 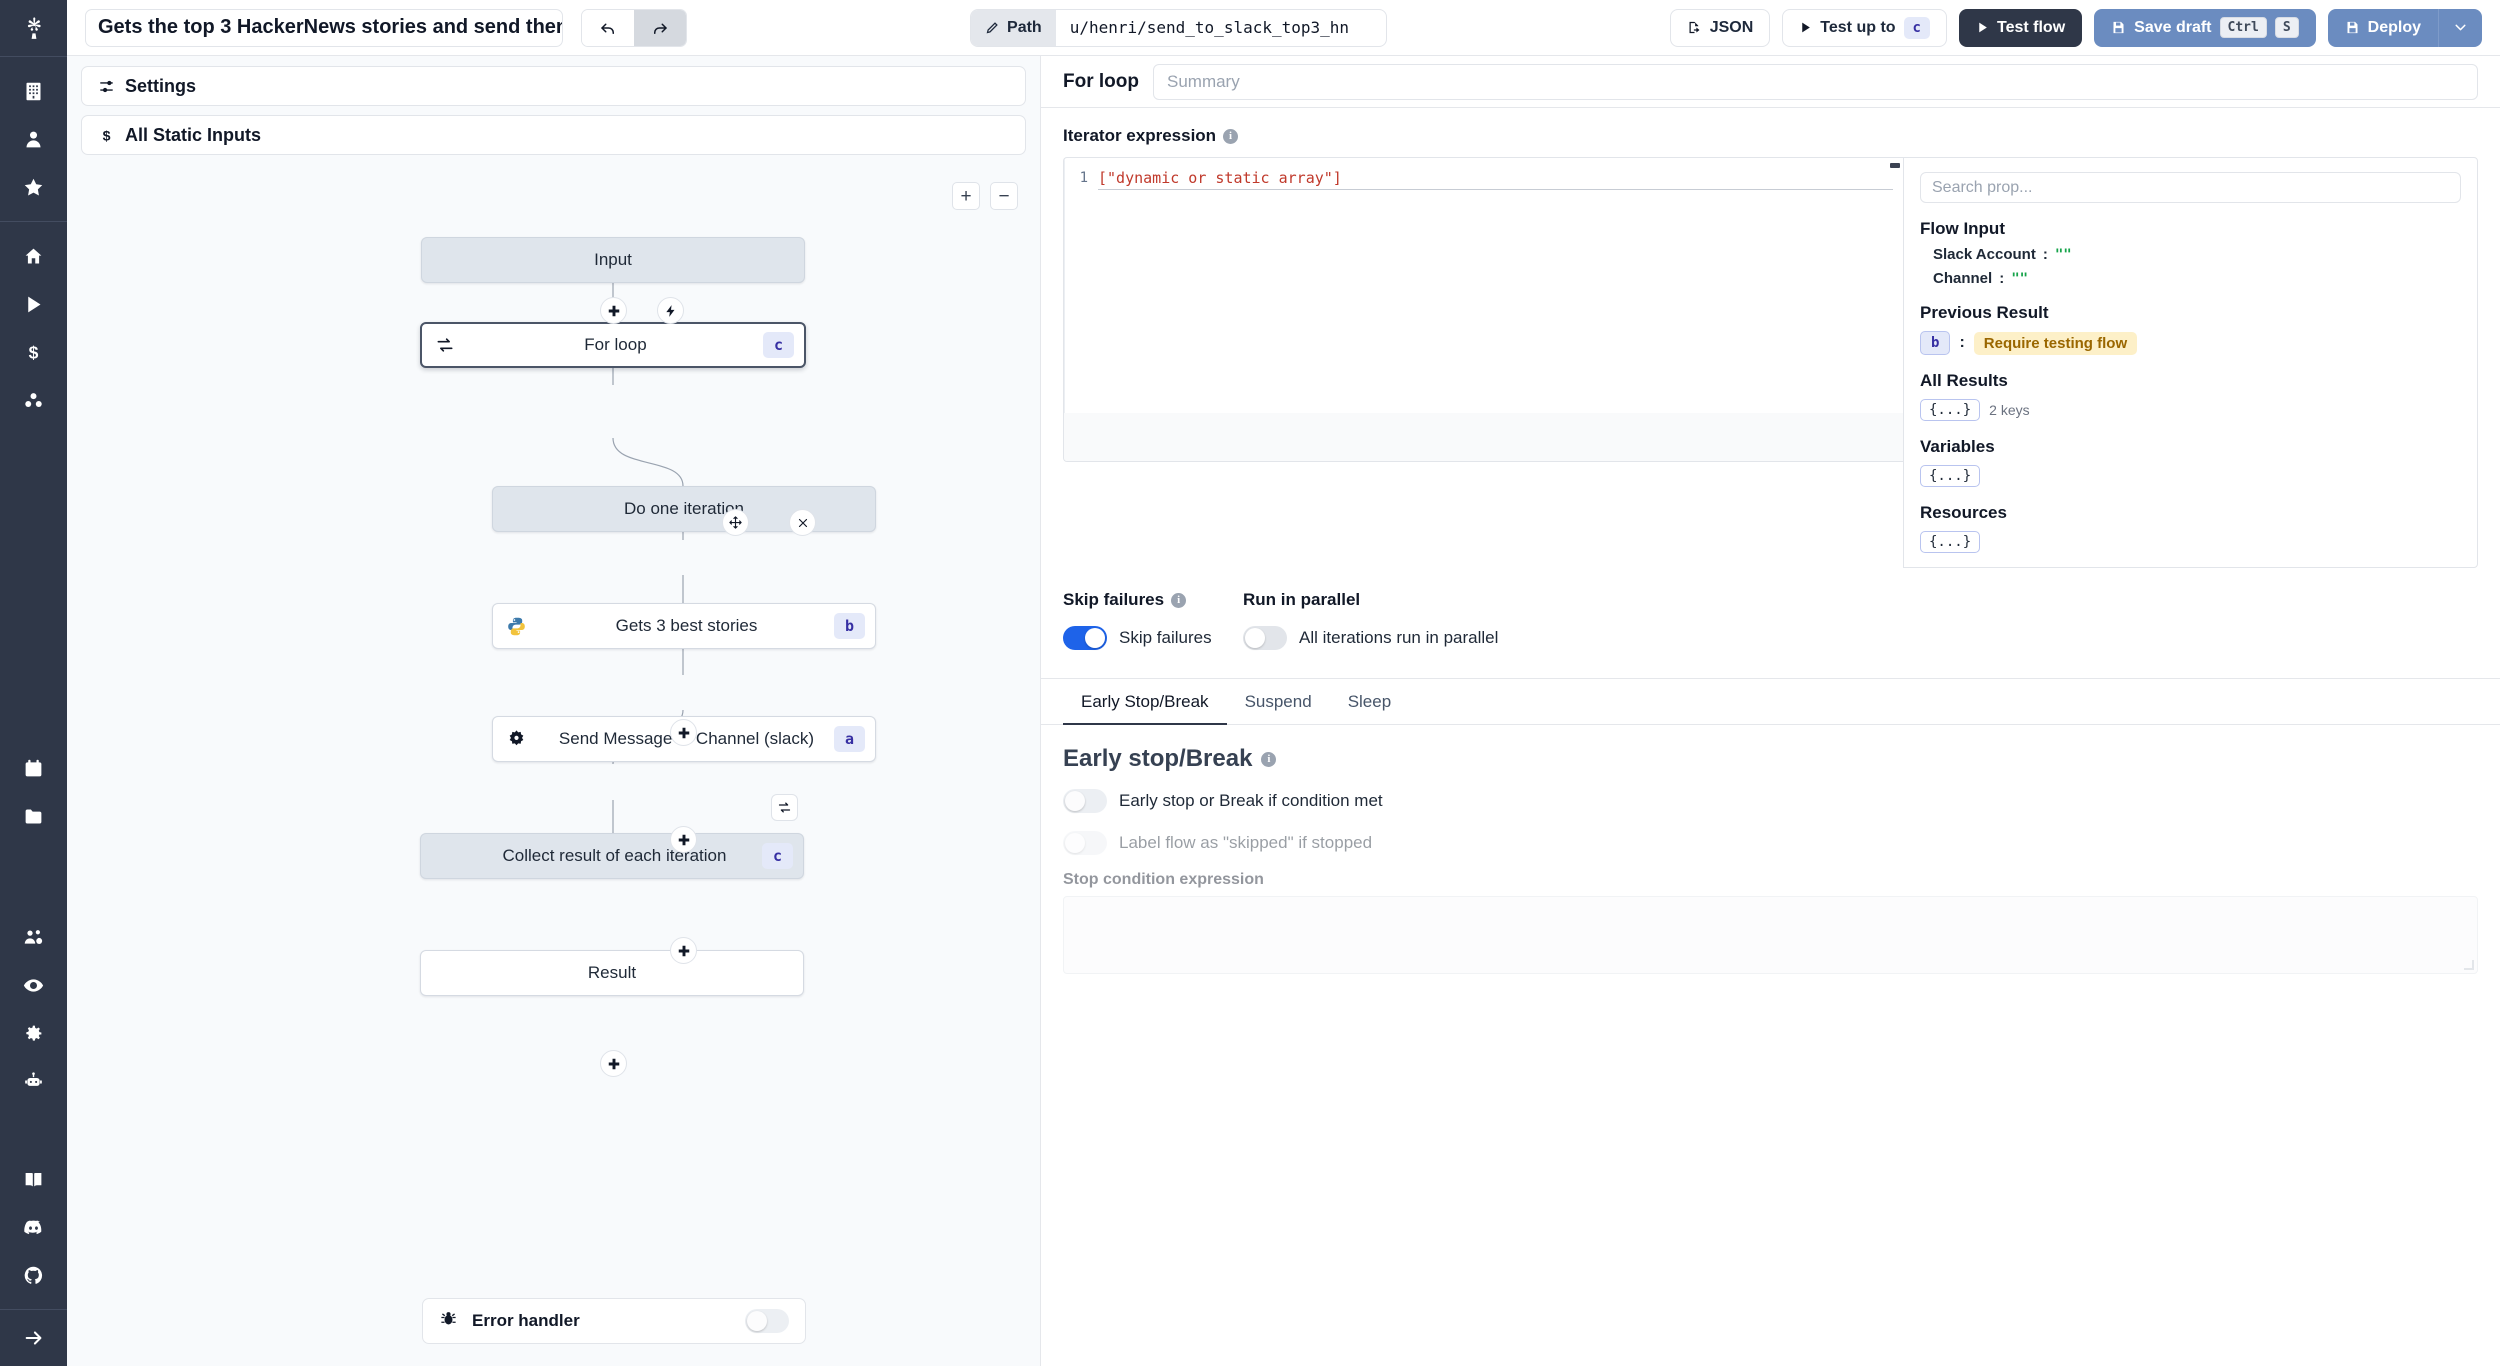 I want to click on zoom-out-button: −, so click(x=1004, y=196).